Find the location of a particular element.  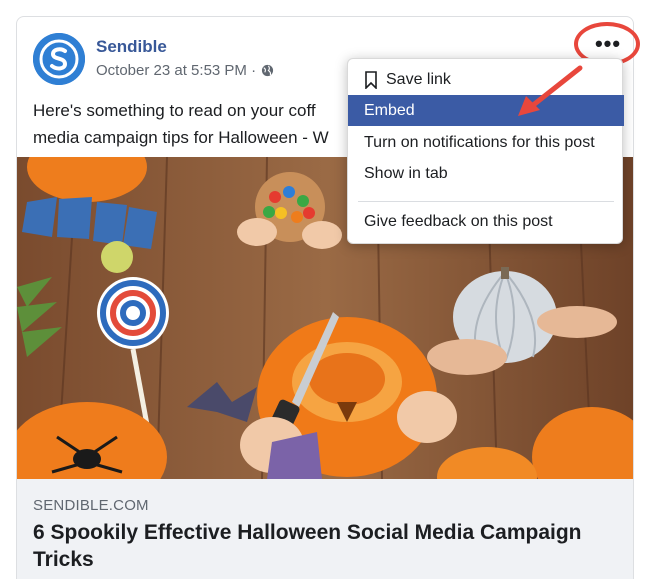

author-name: Sendible is located at coordinates (131, 47).